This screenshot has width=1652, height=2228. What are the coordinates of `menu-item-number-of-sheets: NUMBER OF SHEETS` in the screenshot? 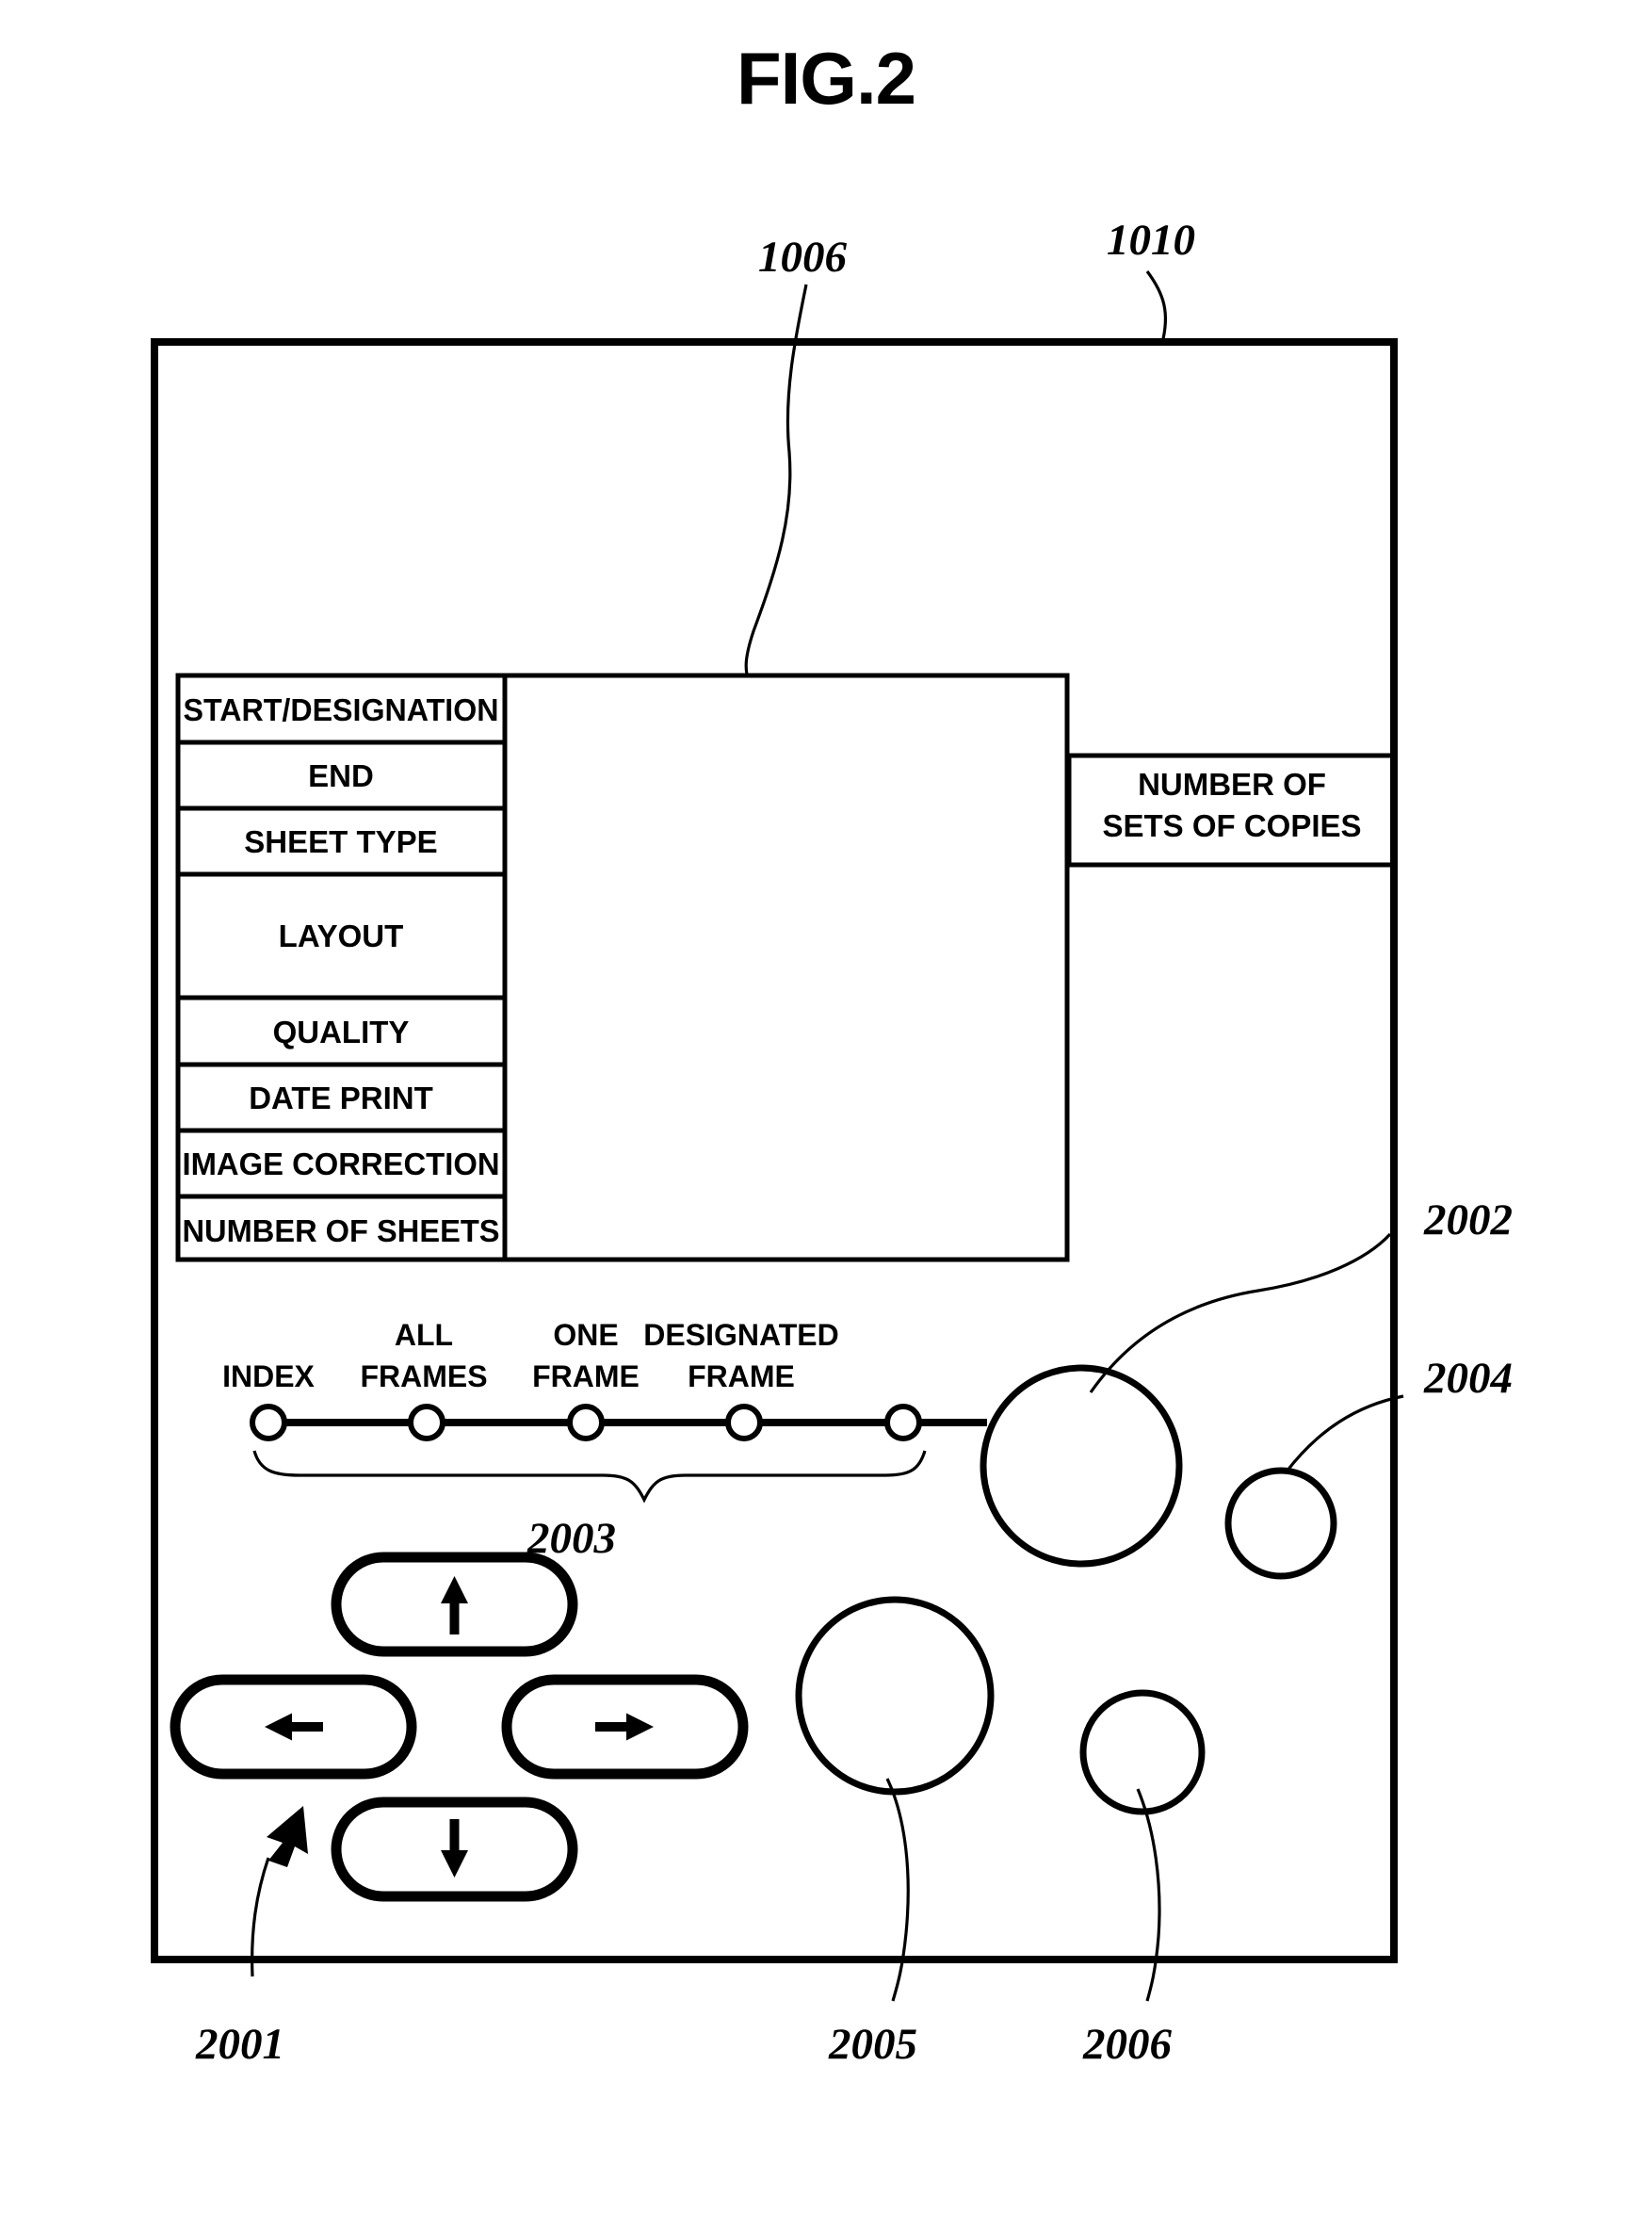 It's located at (341, 1230).